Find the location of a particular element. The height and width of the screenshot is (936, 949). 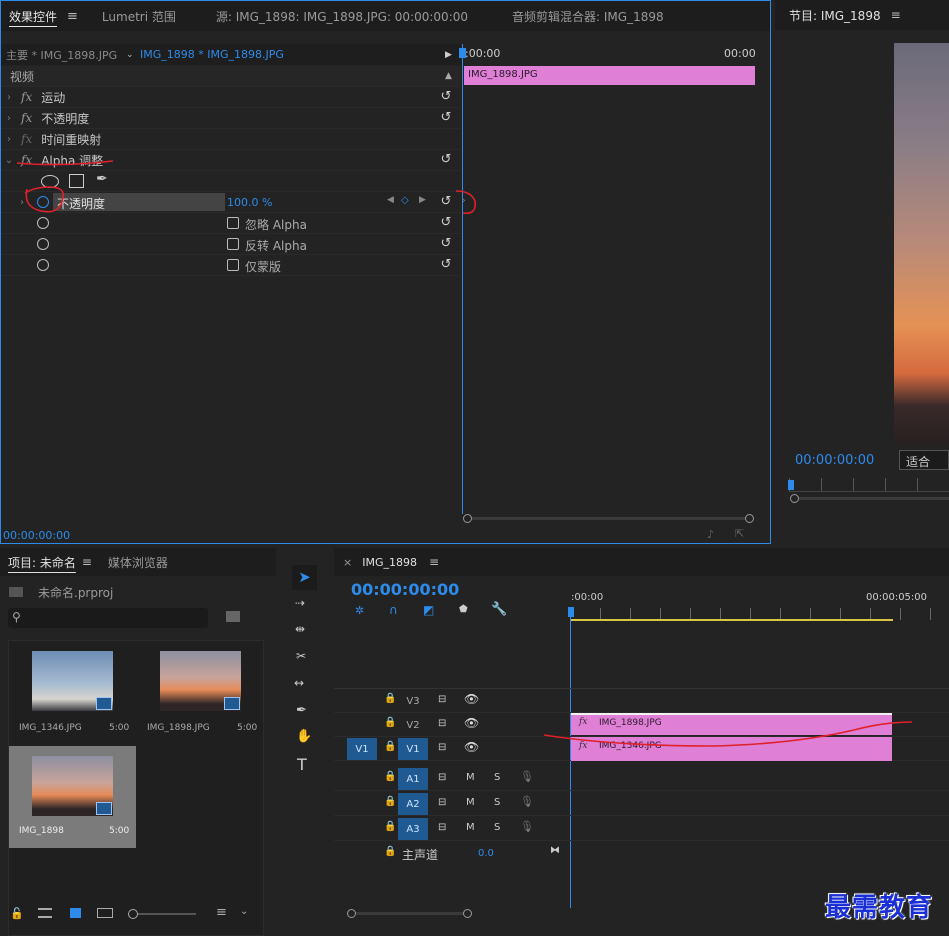

razor-tool-icon: ✂ is located at coordinates (301, 656).